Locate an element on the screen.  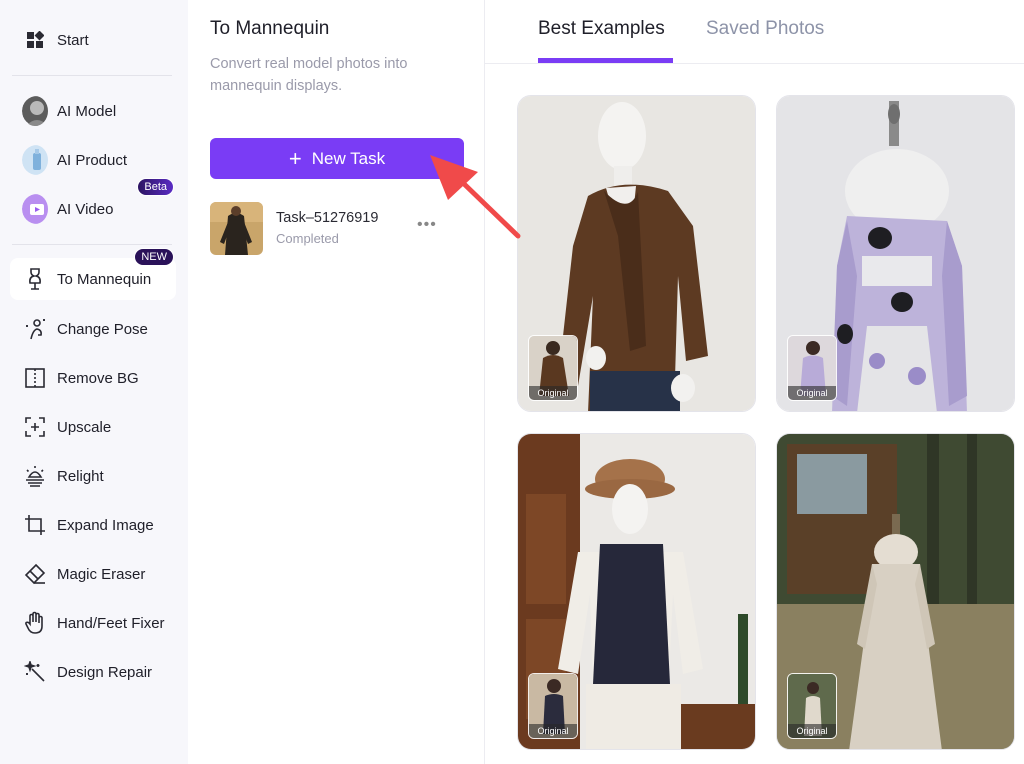
sidebar-item-label: Upscale is located at coordinates (84, 427).